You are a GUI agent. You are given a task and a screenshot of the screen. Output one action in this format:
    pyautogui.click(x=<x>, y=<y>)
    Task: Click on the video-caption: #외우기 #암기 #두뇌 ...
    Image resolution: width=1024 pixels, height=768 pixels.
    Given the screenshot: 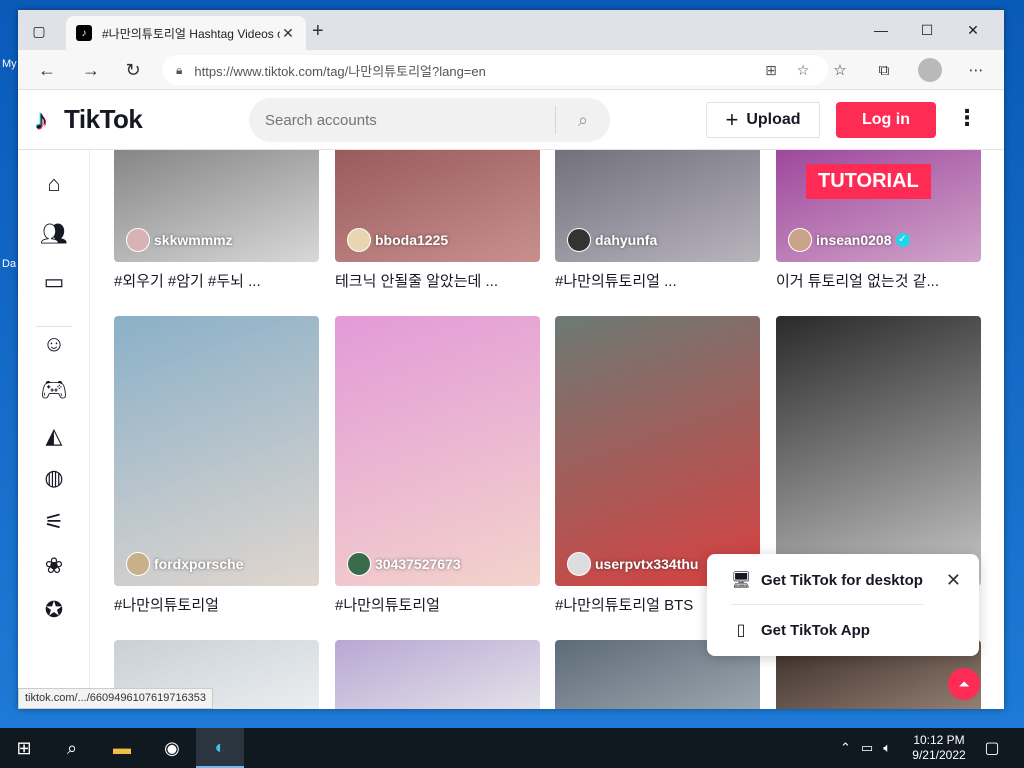 What is the action you would take?
    pyautogui.click(x=216, y=280)
    